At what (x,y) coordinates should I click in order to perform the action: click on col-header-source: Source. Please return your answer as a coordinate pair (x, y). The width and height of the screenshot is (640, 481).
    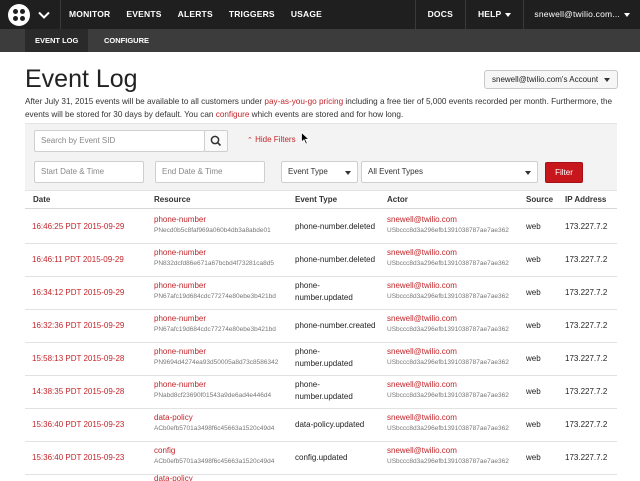
    Looking at the image, I should click on (540, 199).